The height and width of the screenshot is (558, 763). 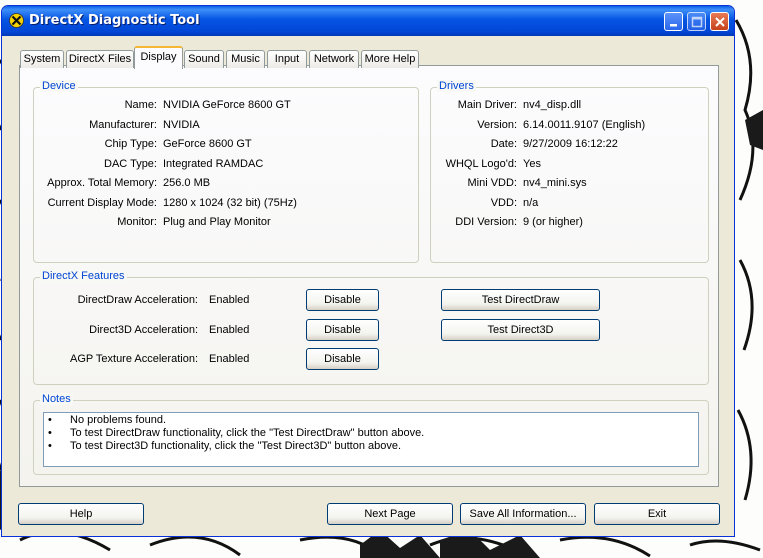 I want to click on mini-vdd-value: nv4_mini.sys, so click(x=555, y=183).